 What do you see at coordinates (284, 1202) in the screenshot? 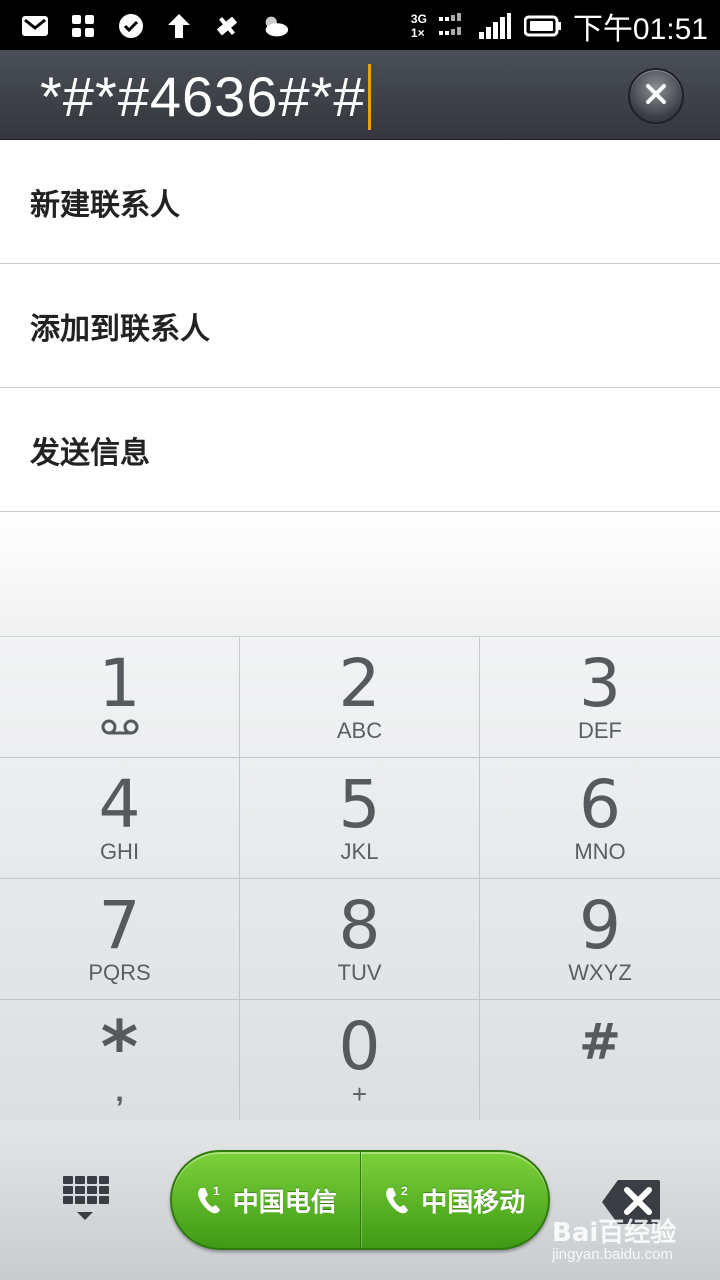
I see `call-sim1-label: 中国电信` at bounding box center [284, 1202].